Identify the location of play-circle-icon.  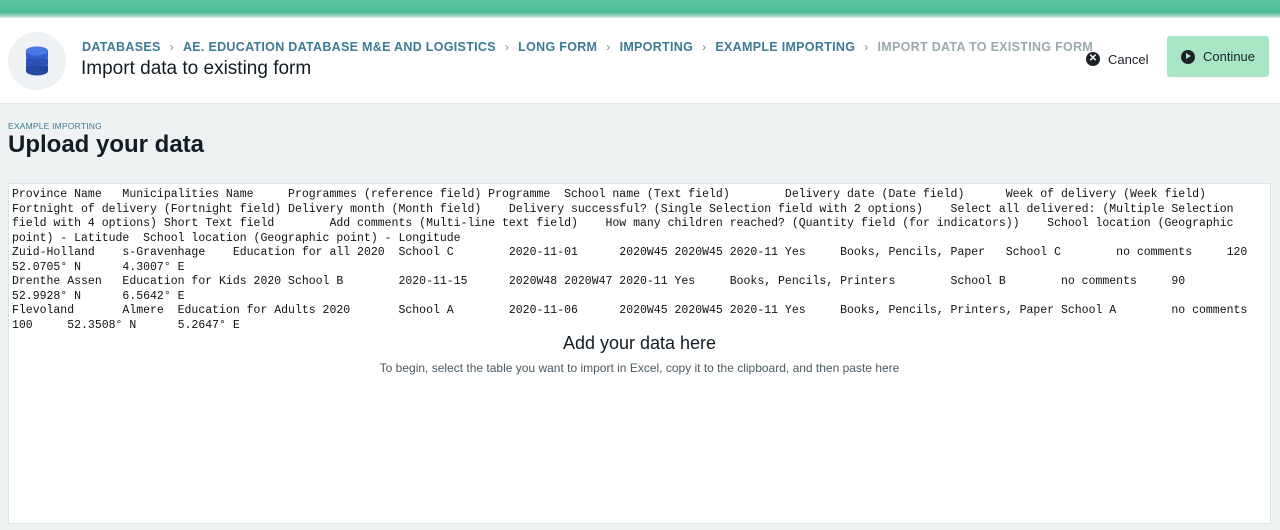
(1187, 56).